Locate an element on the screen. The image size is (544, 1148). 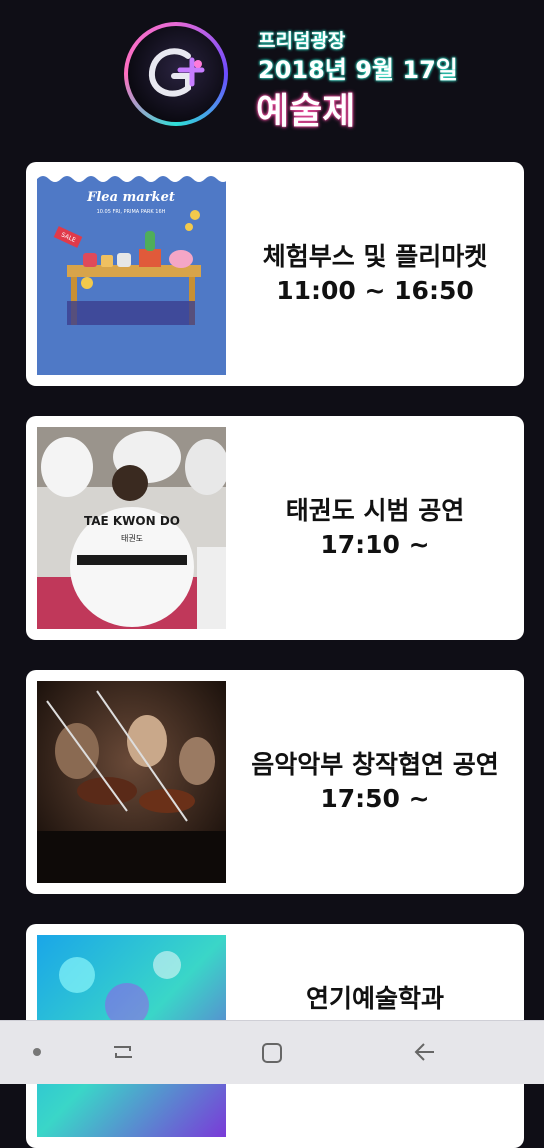
dot-icon is located at coordinates (37, 1052).